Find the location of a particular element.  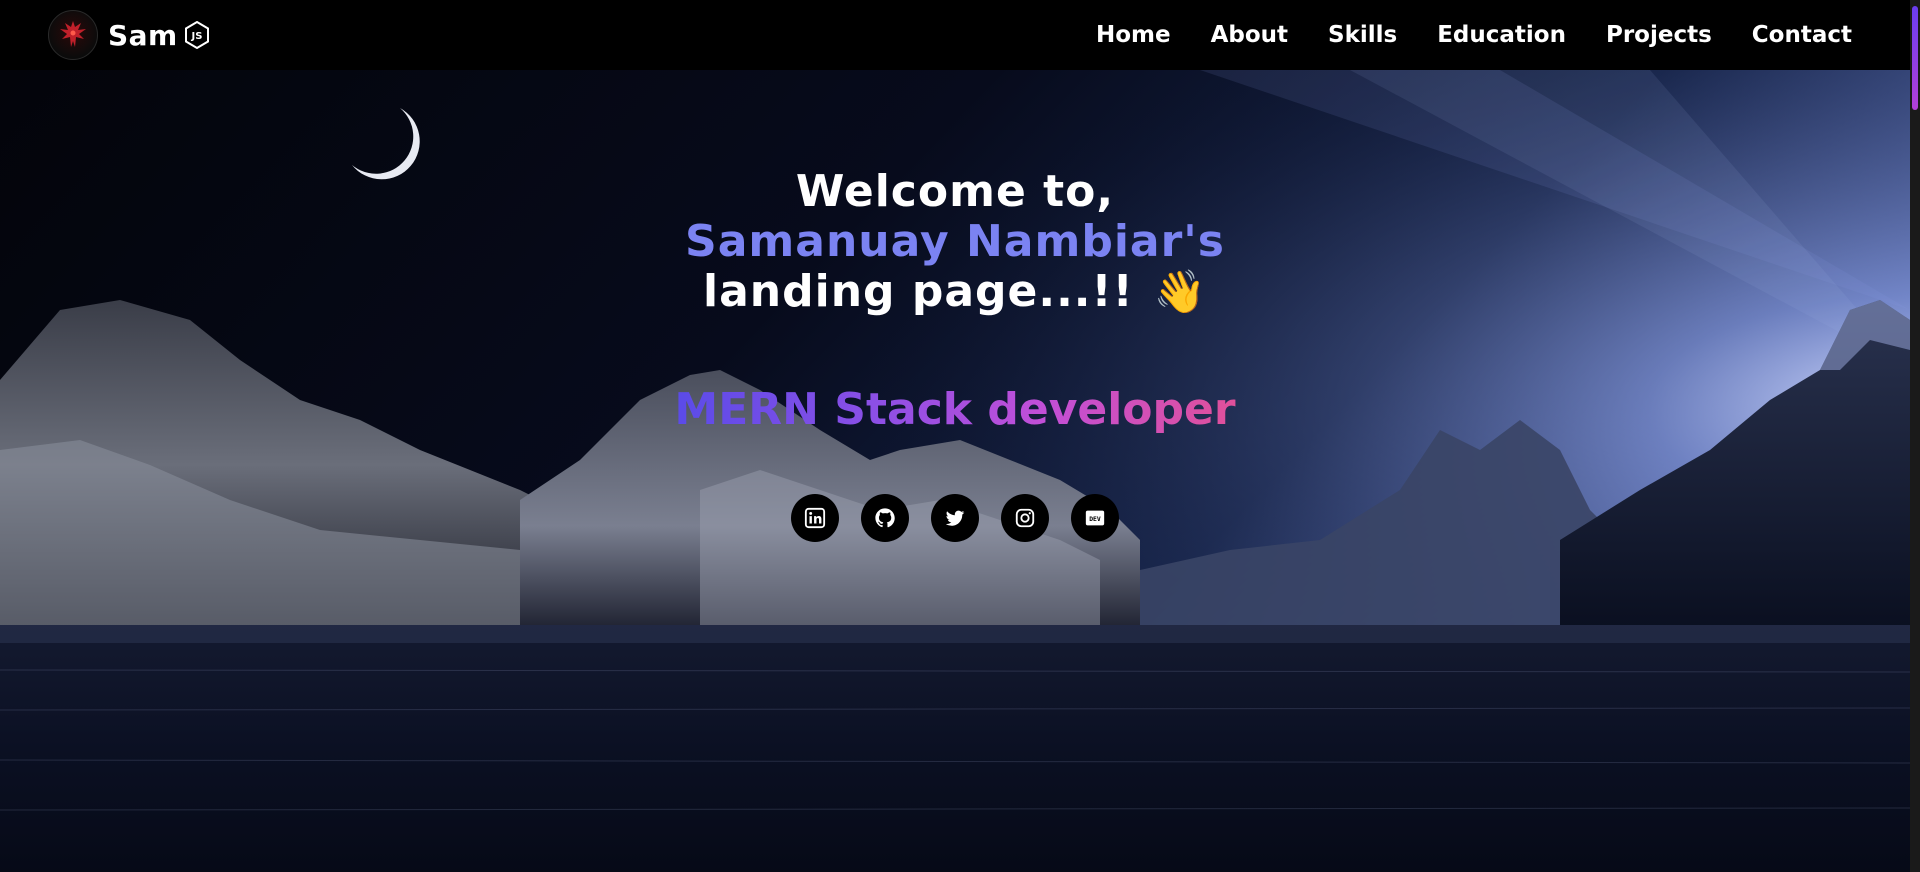

nav-home: Home is located at coordinates (1133, 35).